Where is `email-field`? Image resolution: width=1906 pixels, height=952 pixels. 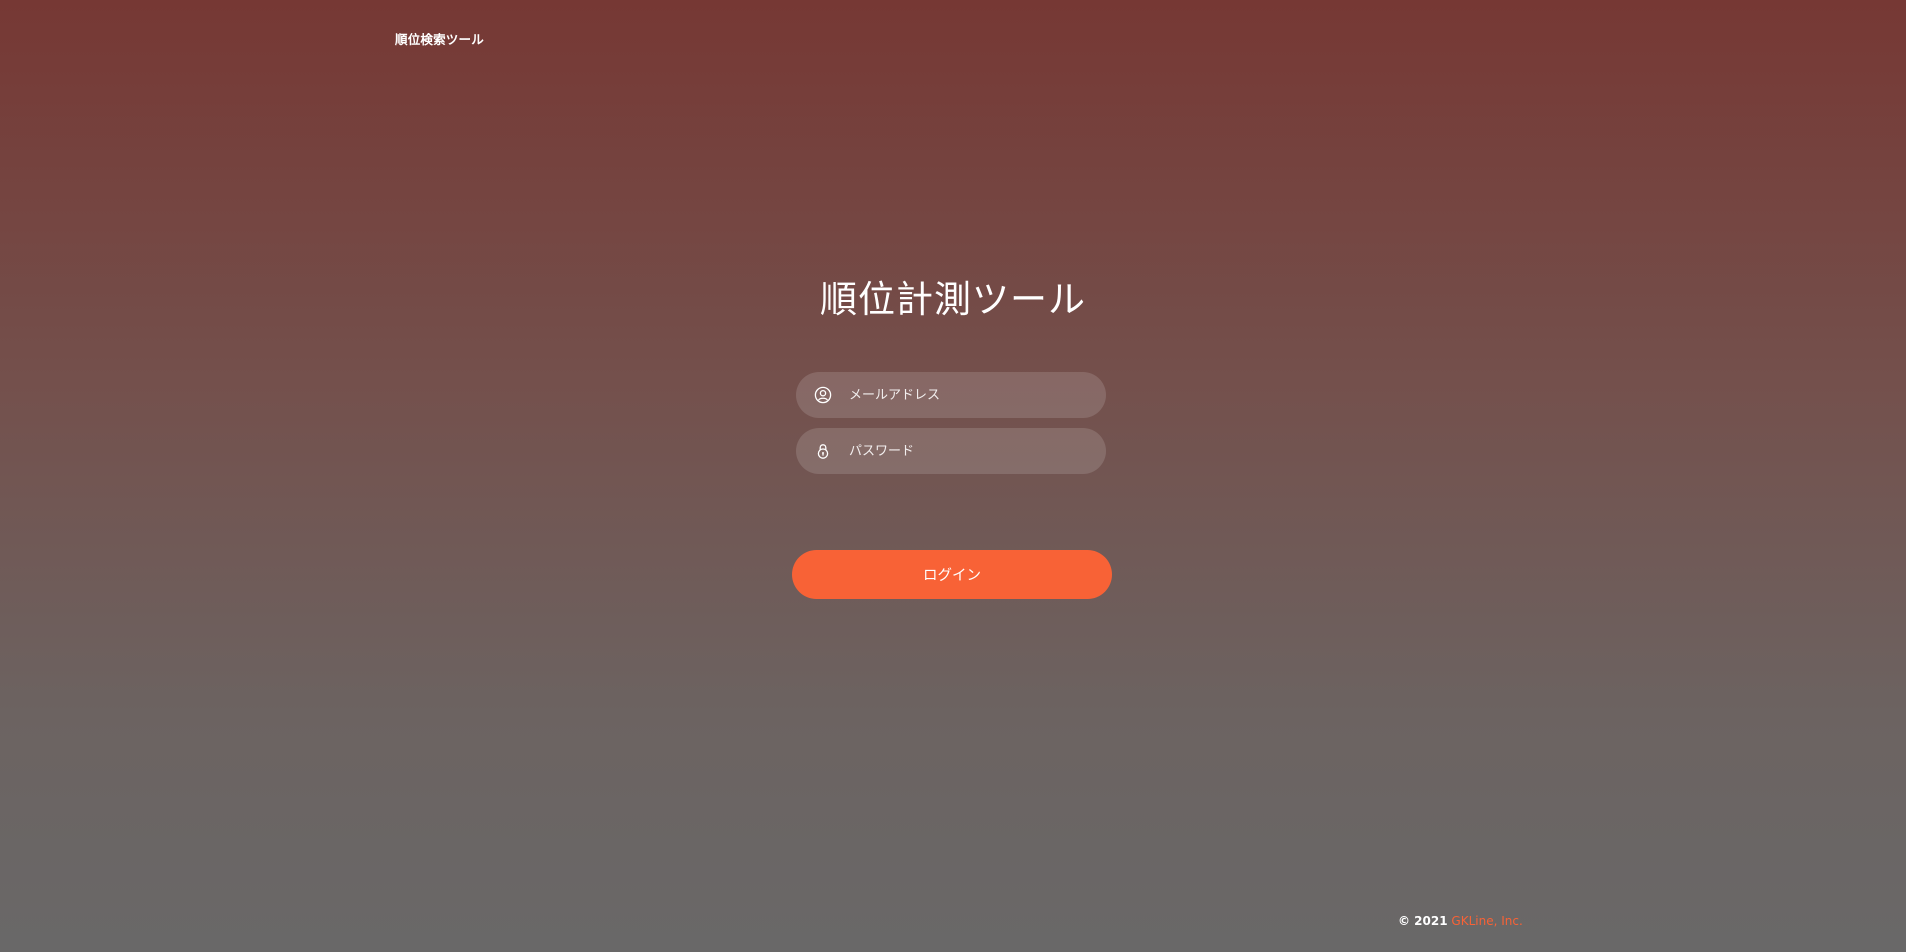
email-field is located at coordinates (951, 395).